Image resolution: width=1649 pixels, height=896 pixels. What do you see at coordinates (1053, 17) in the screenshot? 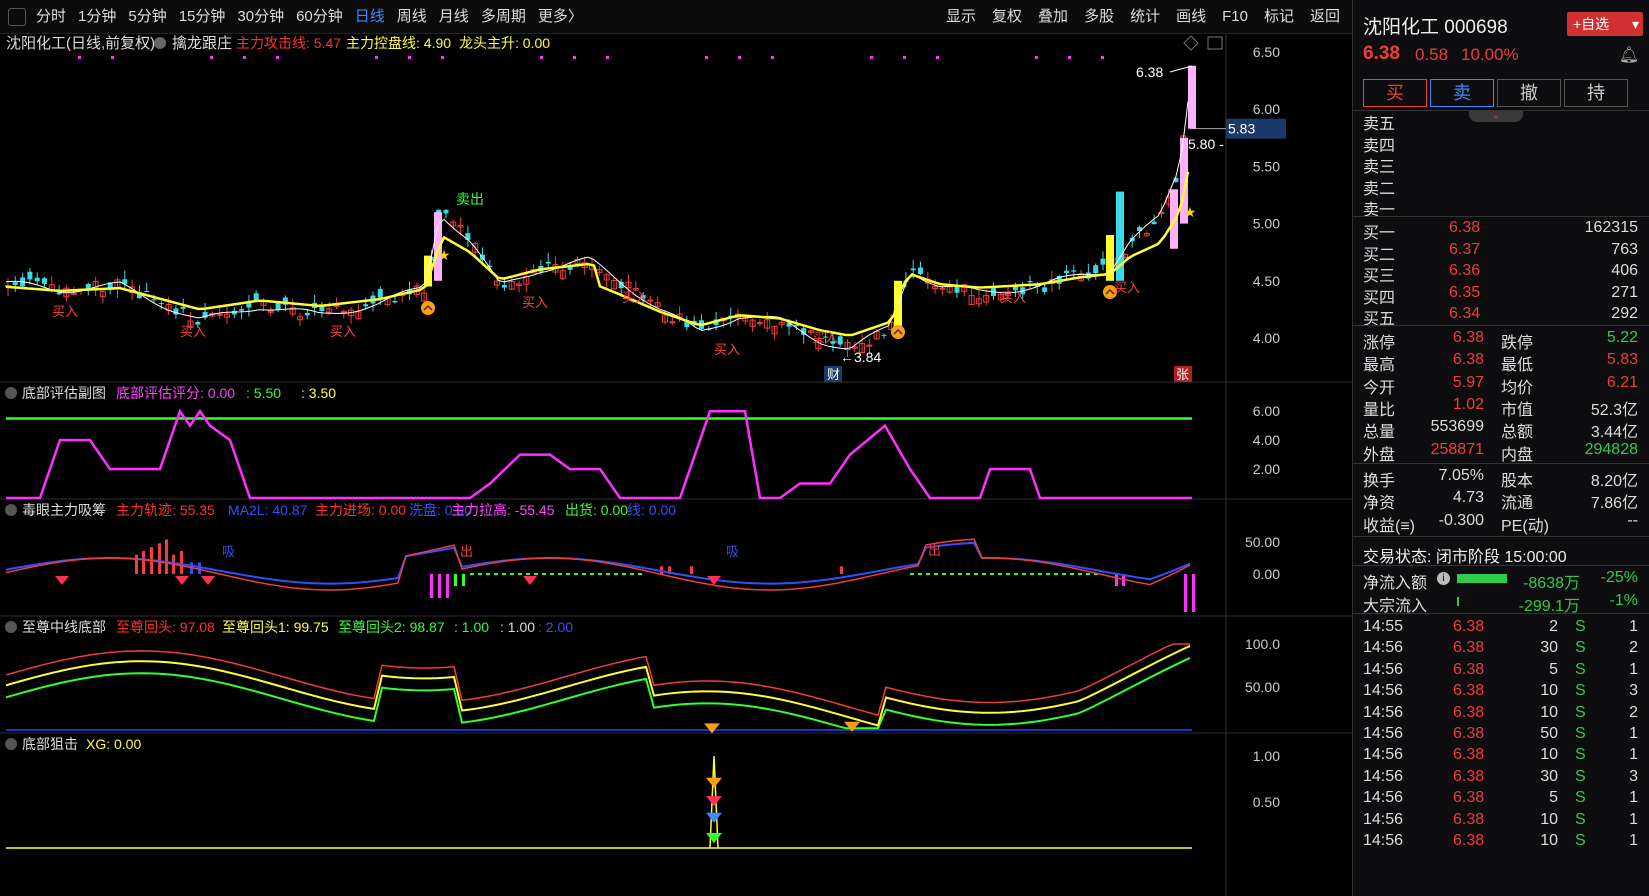
I see `tool-2: 叠加` at bounding box center [1053, 17].